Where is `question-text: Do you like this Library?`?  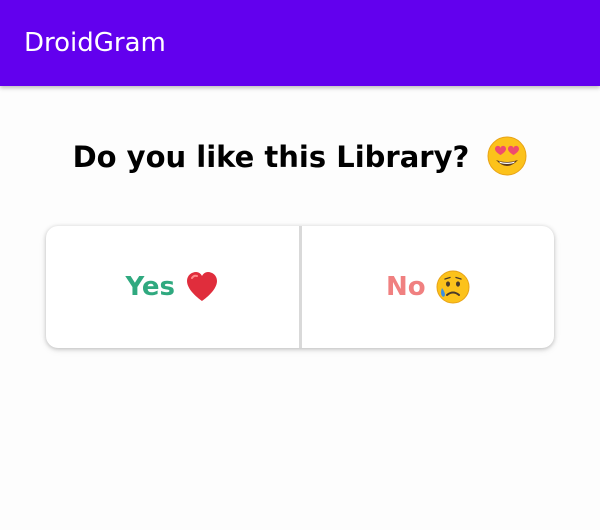
question-text: Do you like this Library? is located at coordinates (271, 157).